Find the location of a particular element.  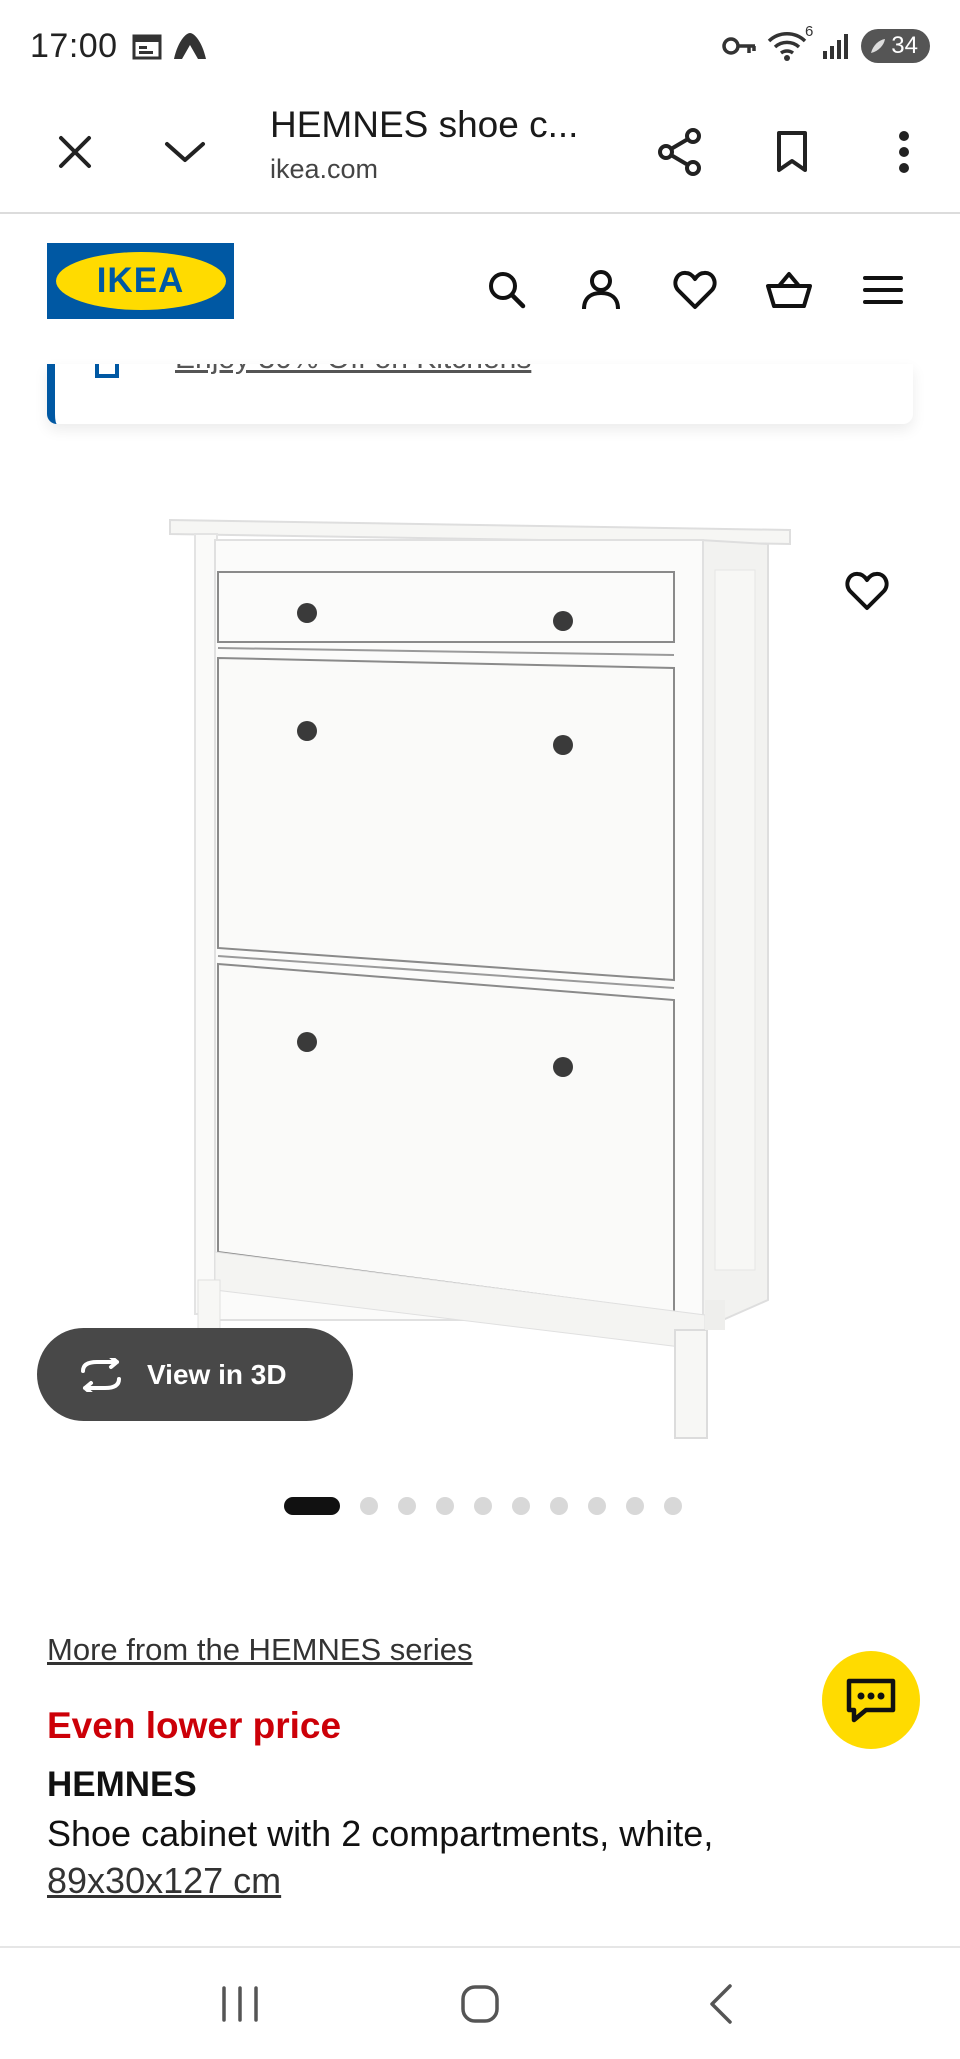

battery-level: 34 is located at coordinates (904, 45).